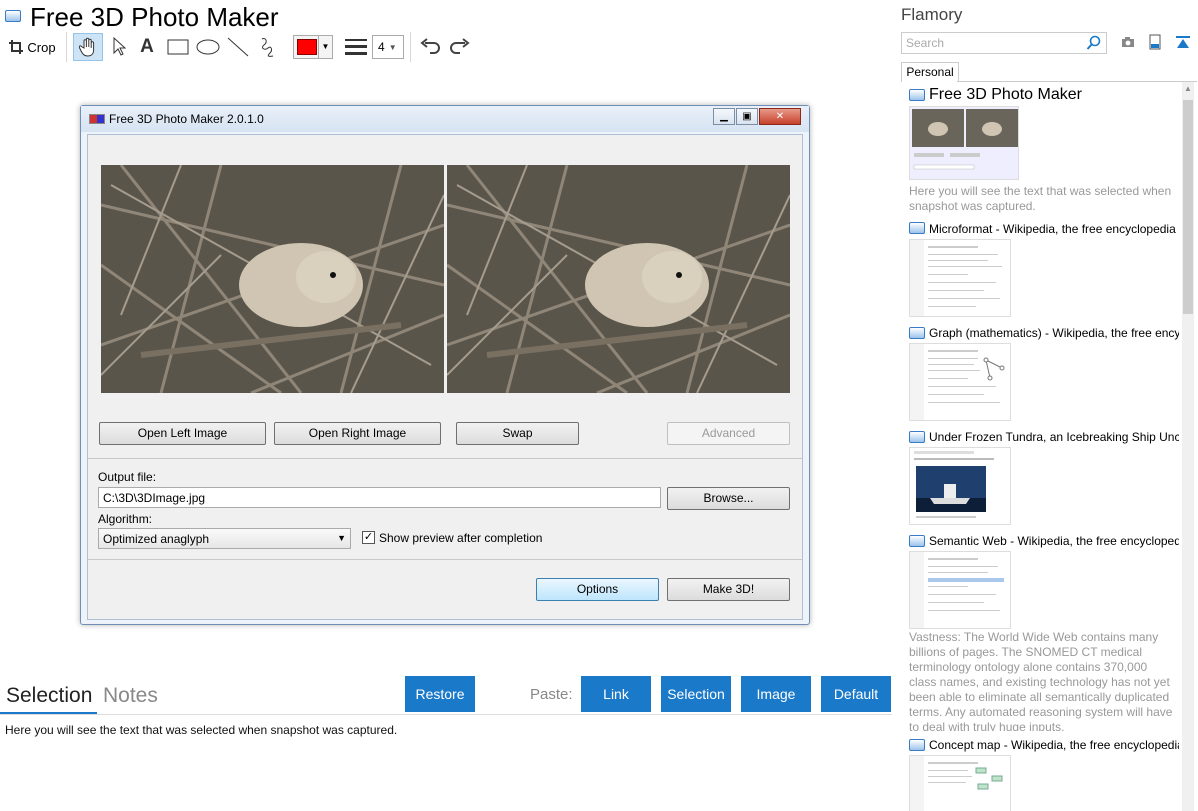 The height and width of the screenshot is (811, 1198). What do you see at coordinates (1094, 43) in the screenshot?
I see `search-icon` at bounding box center [1094, 43].